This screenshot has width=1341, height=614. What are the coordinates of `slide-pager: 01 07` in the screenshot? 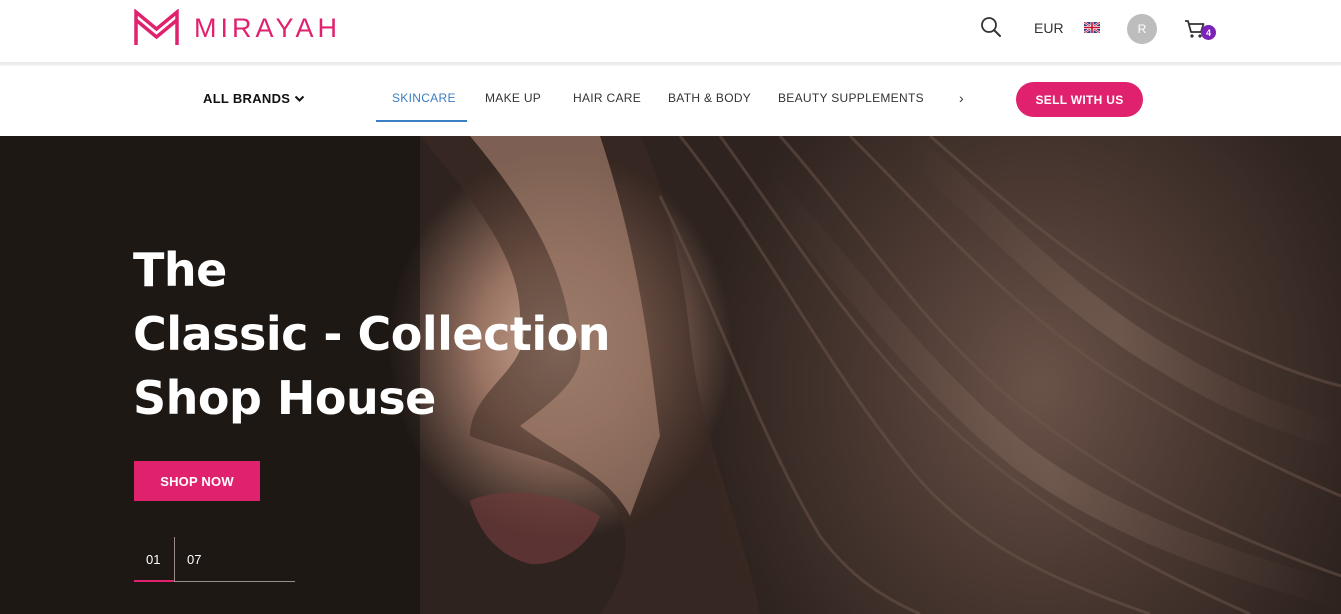 It's located at (214, 560).